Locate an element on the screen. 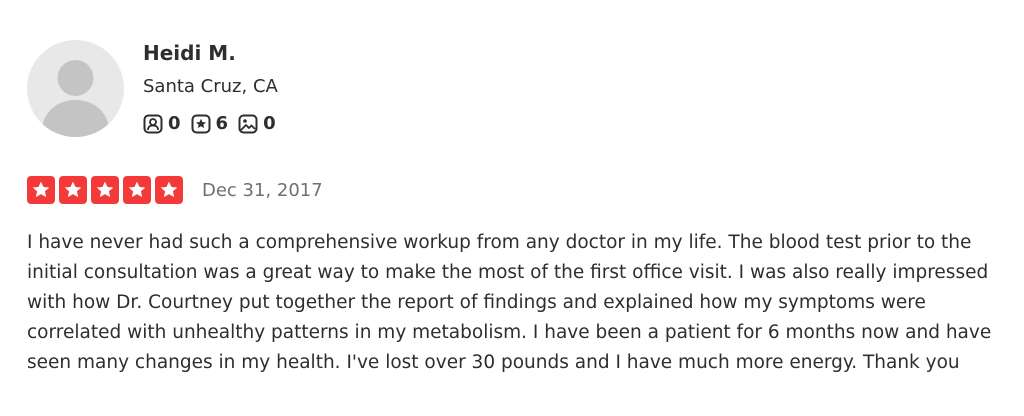 The image size is (1024, 416). reviews-stat: 6 is located at coordinates (210, 123).